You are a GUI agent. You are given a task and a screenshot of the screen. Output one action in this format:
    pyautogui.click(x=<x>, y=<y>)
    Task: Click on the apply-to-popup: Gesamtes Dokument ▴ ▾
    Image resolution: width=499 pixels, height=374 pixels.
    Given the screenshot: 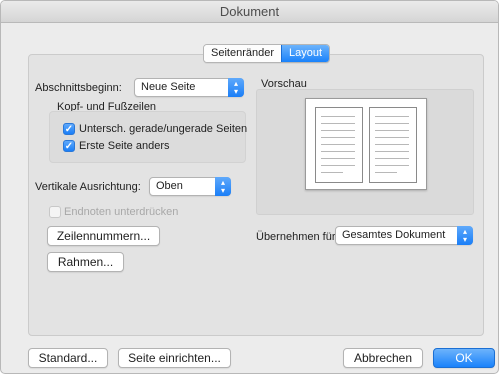 What is the action you would take?
    pyautogui.click(x=404, y=235)
    